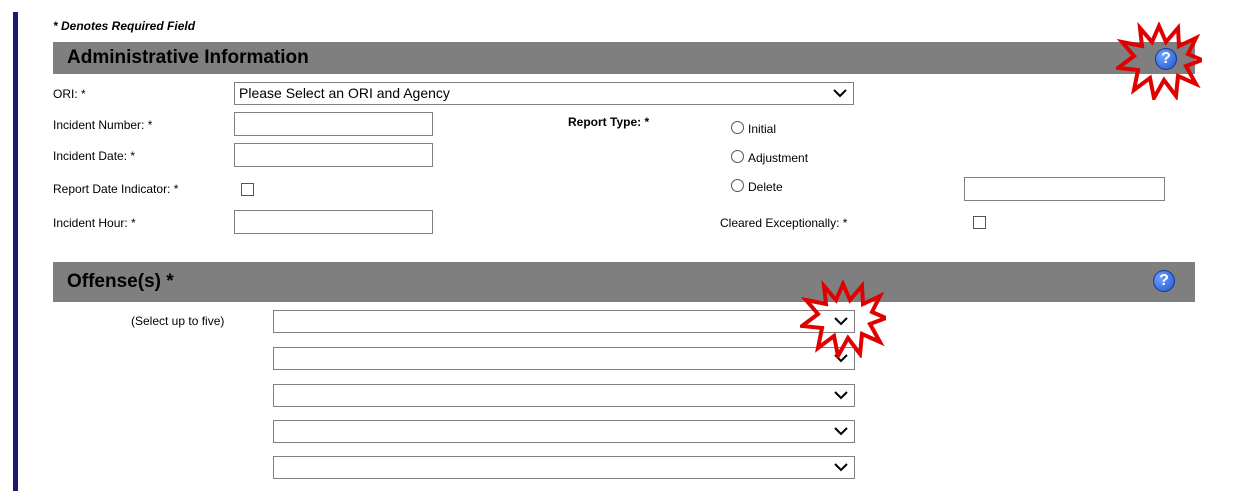 This screenshot has height=491, width=1248. Describe the element at coordinates (624, 58) in the screenshot. I see `section-header-administrative: Administrative Information` at that location.